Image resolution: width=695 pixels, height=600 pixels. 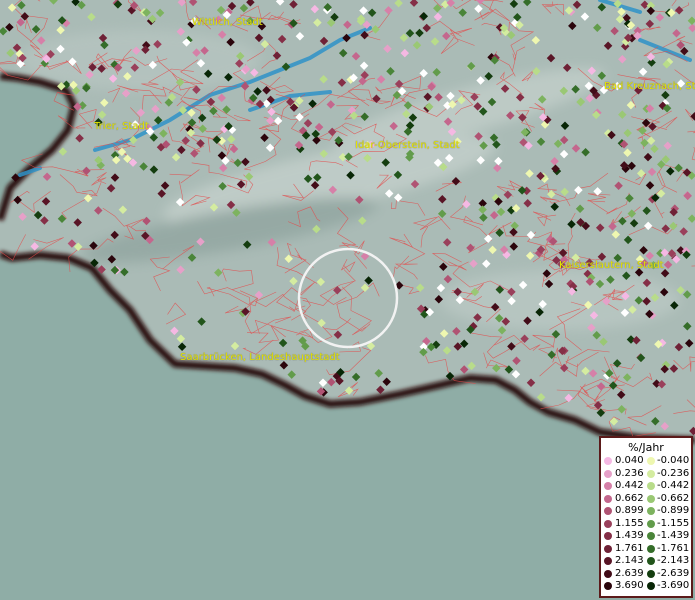 What do you see at coordinates (629, 510) in the screenshot?
I see `legend-value-positive: 0.899` at bounding box center [629, 510].